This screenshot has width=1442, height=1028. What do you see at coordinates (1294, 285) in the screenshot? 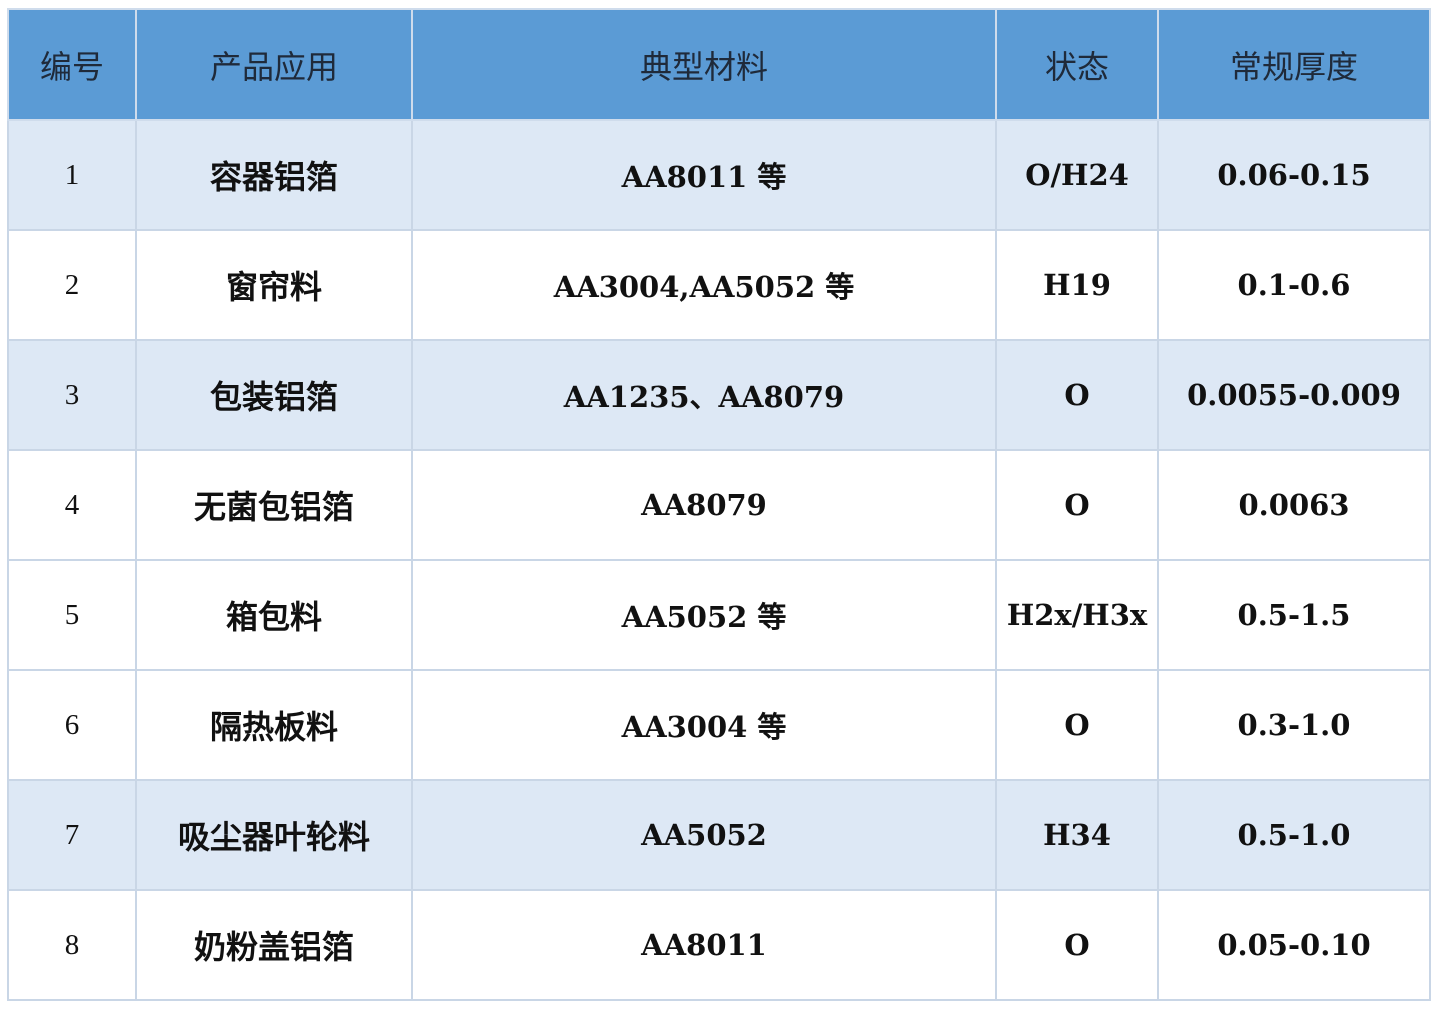
I see `cell-thickness: 0.1-0.6` at bounding box center [1294, 285].